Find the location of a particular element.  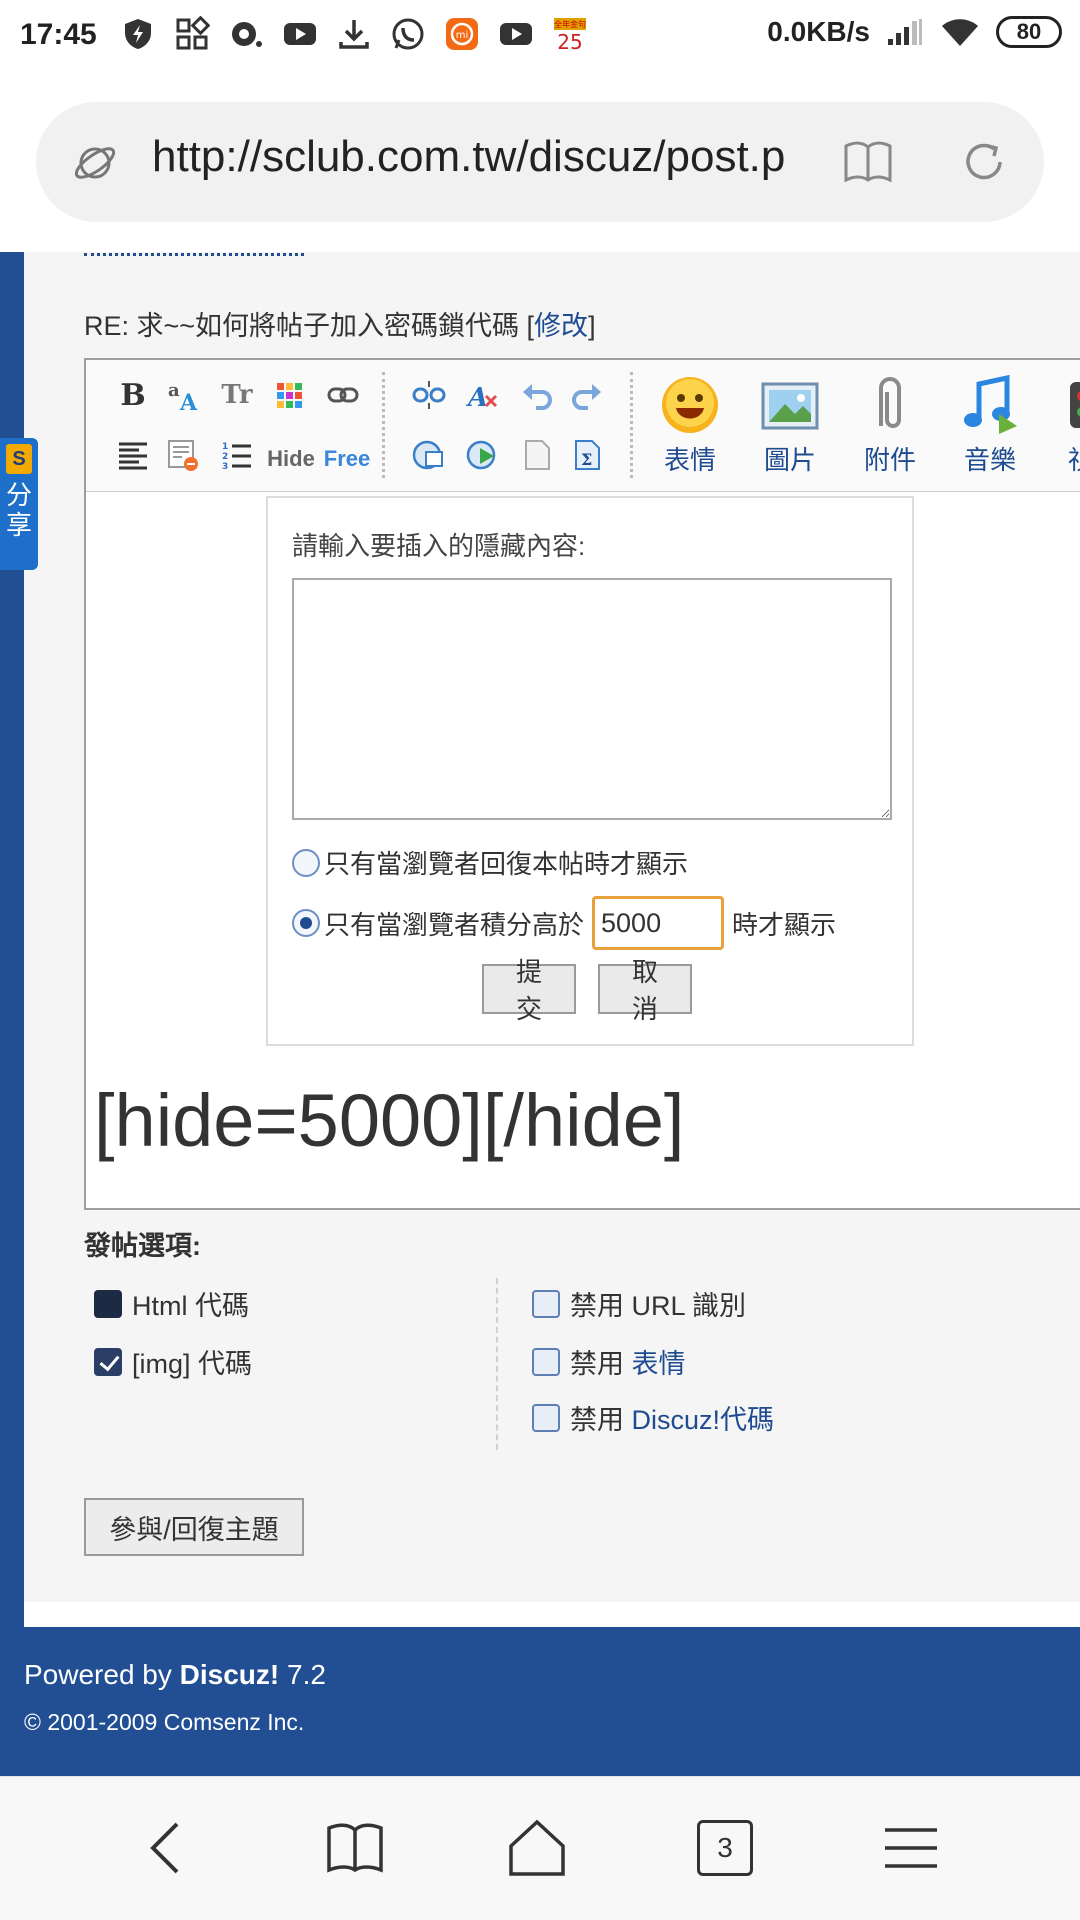

apps-grid-icon is located at coordinates (192, 34).